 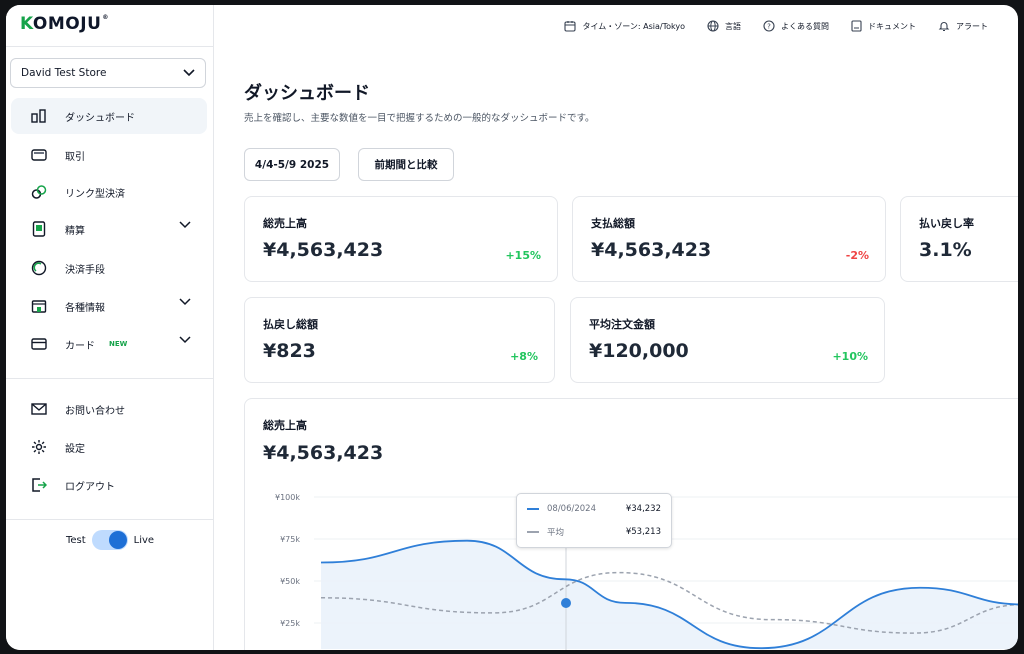 What do you see at coordinates (105, 17) in the screenshot?
I see `logo-trademark: ®` at bounding box center [105, 17].